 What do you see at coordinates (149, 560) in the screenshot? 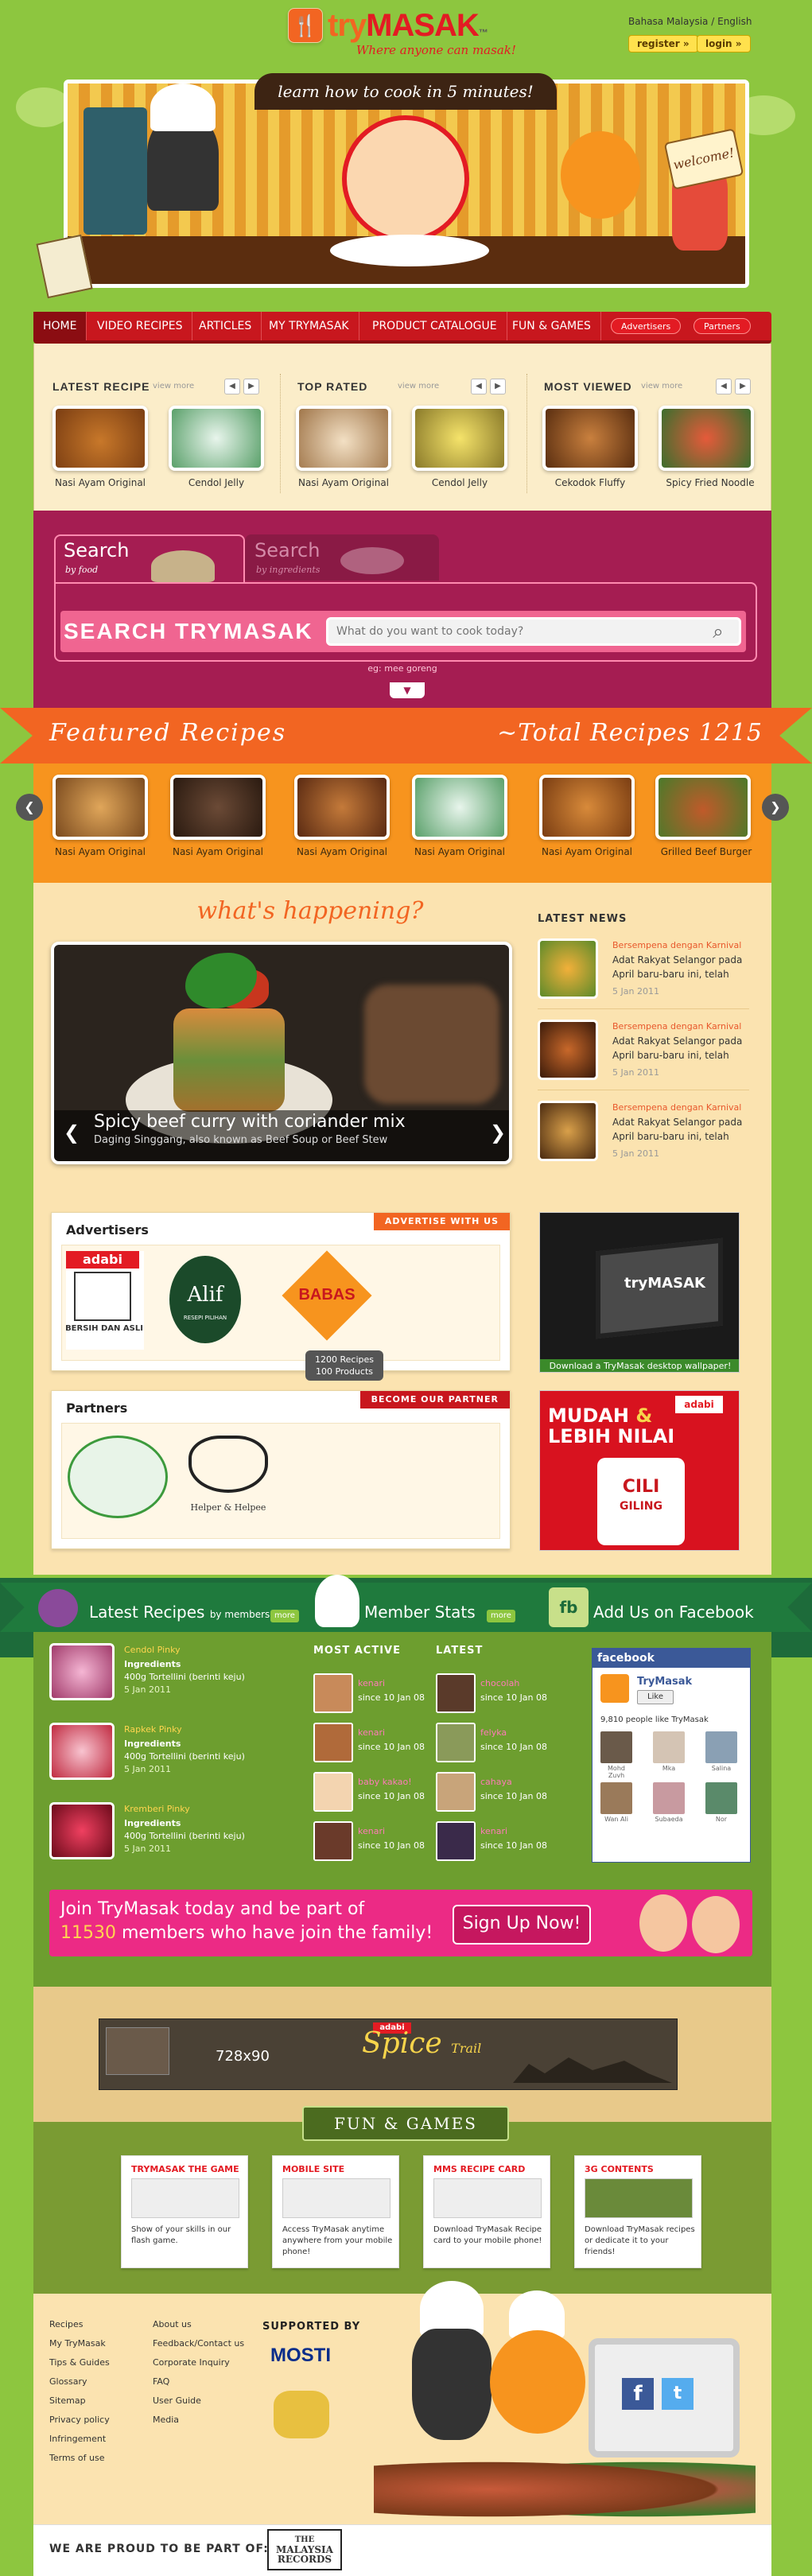
I see `tab-search-by-food: Search by food` at bounding box center [149, 560].